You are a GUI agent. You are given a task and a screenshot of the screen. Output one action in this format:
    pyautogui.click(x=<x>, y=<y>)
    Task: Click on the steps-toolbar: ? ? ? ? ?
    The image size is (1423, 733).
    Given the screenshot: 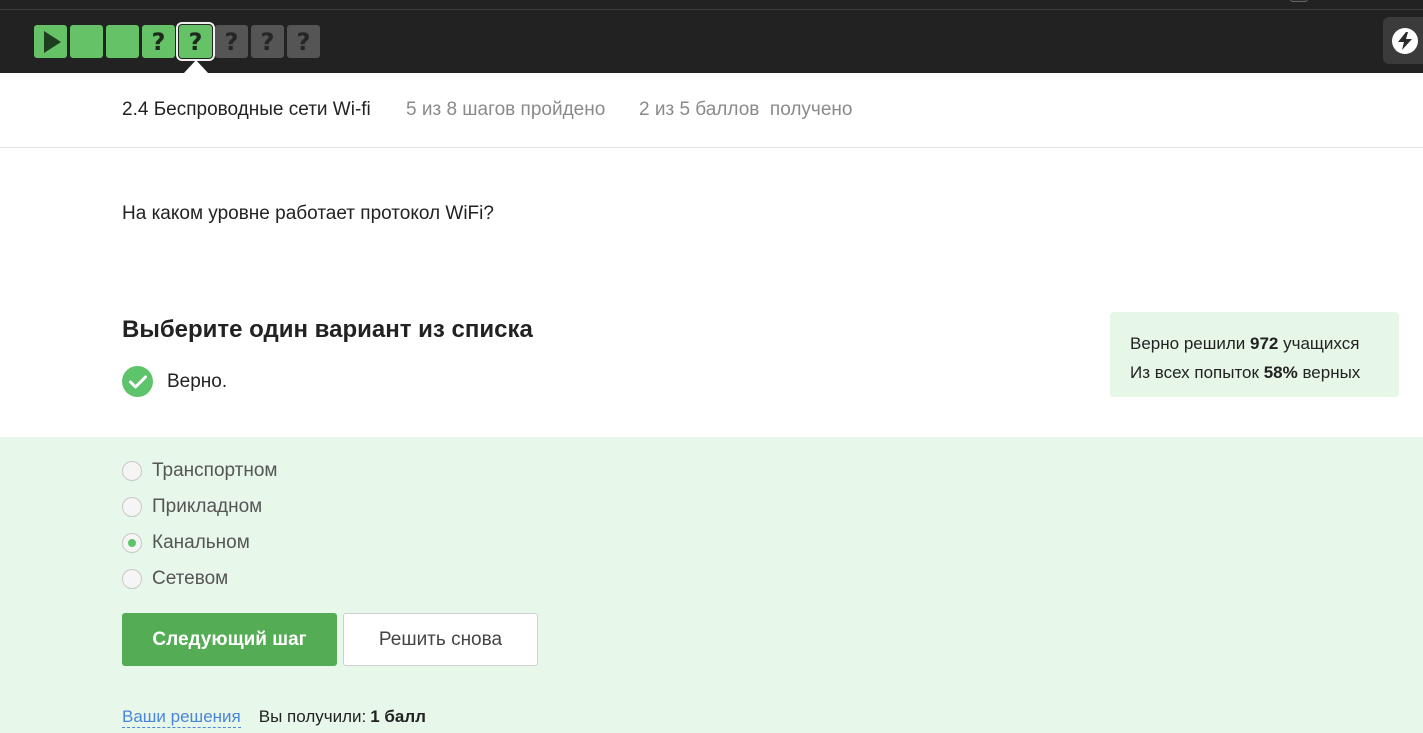 What is the action you would take?
    pyautogui.click(x=711, y=36)
    